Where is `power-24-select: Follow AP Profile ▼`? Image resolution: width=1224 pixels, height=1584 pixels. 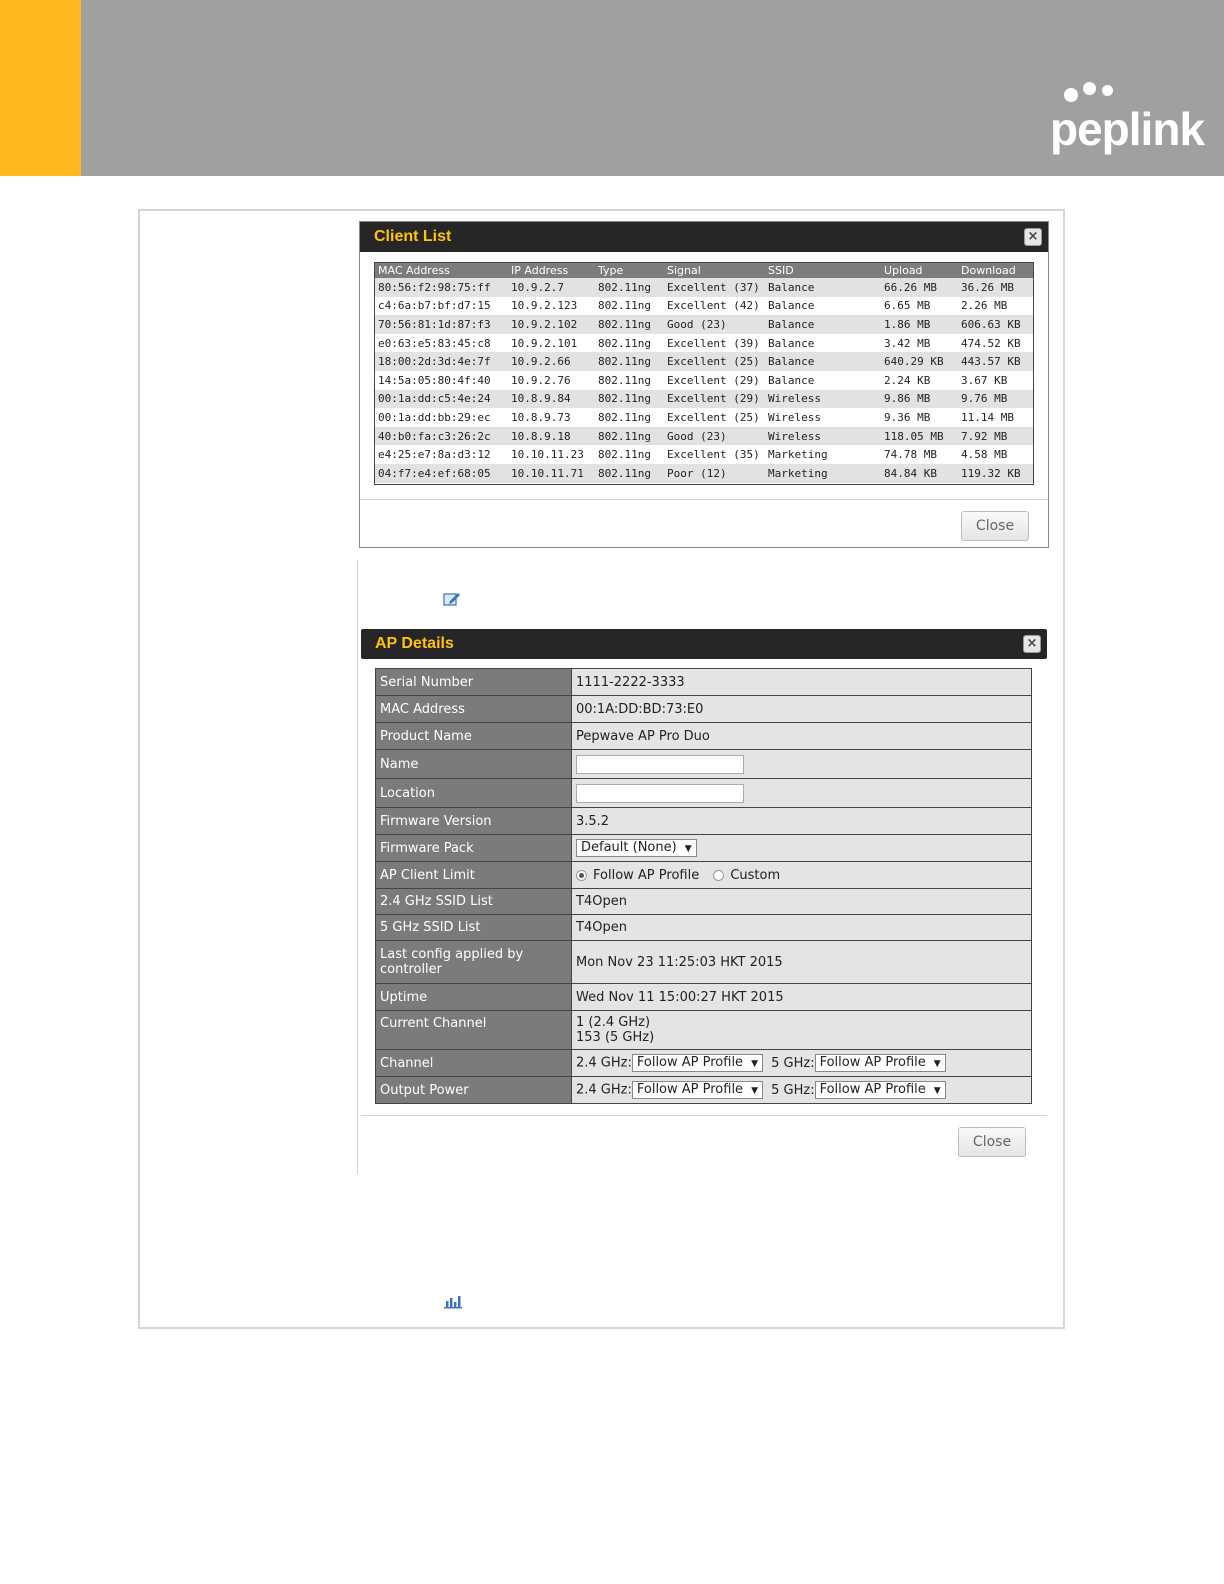 power-24-select: Follow AP Profile ▼ is located at coordinates (697, 1090).